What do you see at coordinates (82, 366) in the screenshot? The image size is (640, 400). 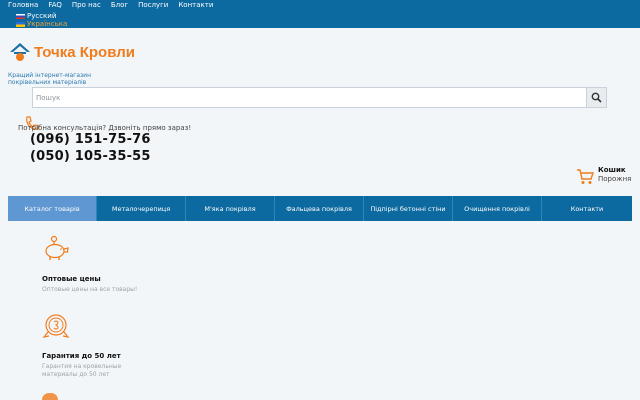 I see `feature-desc-line-1: Гарантия на кровельные` at bounding box center [82, 366].